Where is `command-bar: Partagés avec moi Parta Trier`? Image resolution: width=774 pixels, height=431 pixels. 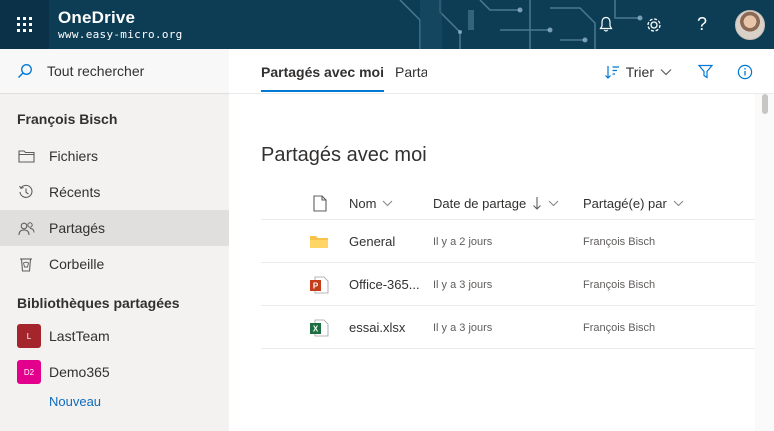 command-bar: Partagés avec moi Parta Trier is located at coordinates (501, 71).